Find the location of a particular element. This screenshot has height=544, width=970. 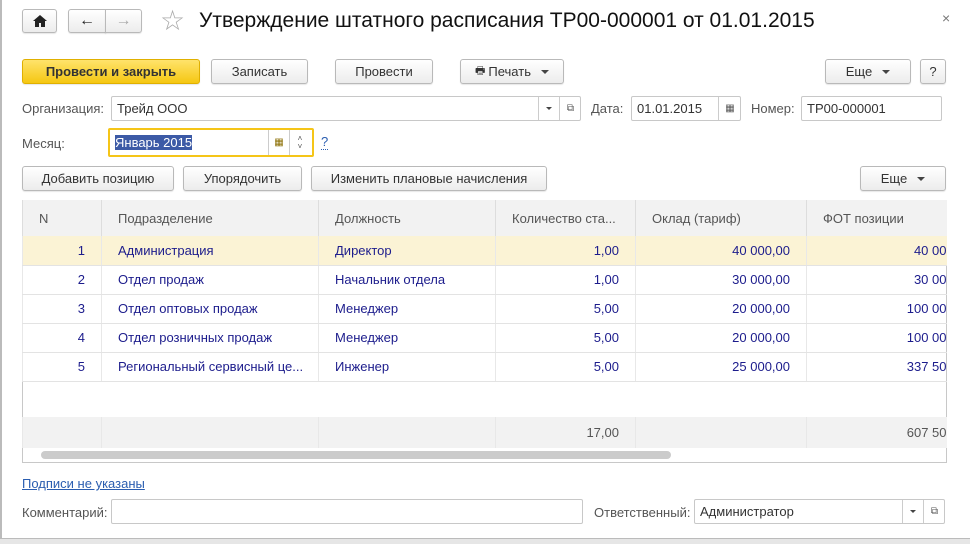

save-button: Записать is located at coordinates (259, 71).